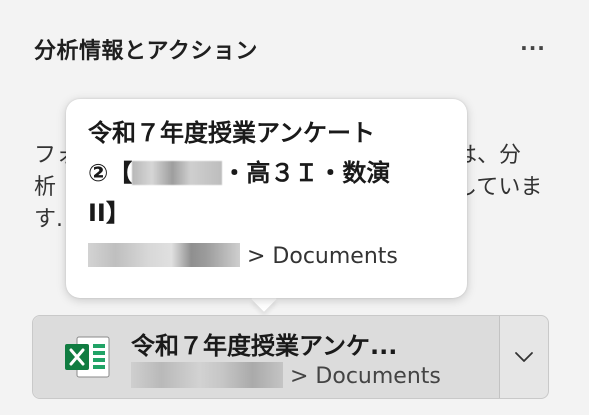 This screenshot has height=415, width=589. What do you see at coordinates (499, 187) in the screenshot?
I see `description-line-2-end: していま` at bounding box center [499, 187].